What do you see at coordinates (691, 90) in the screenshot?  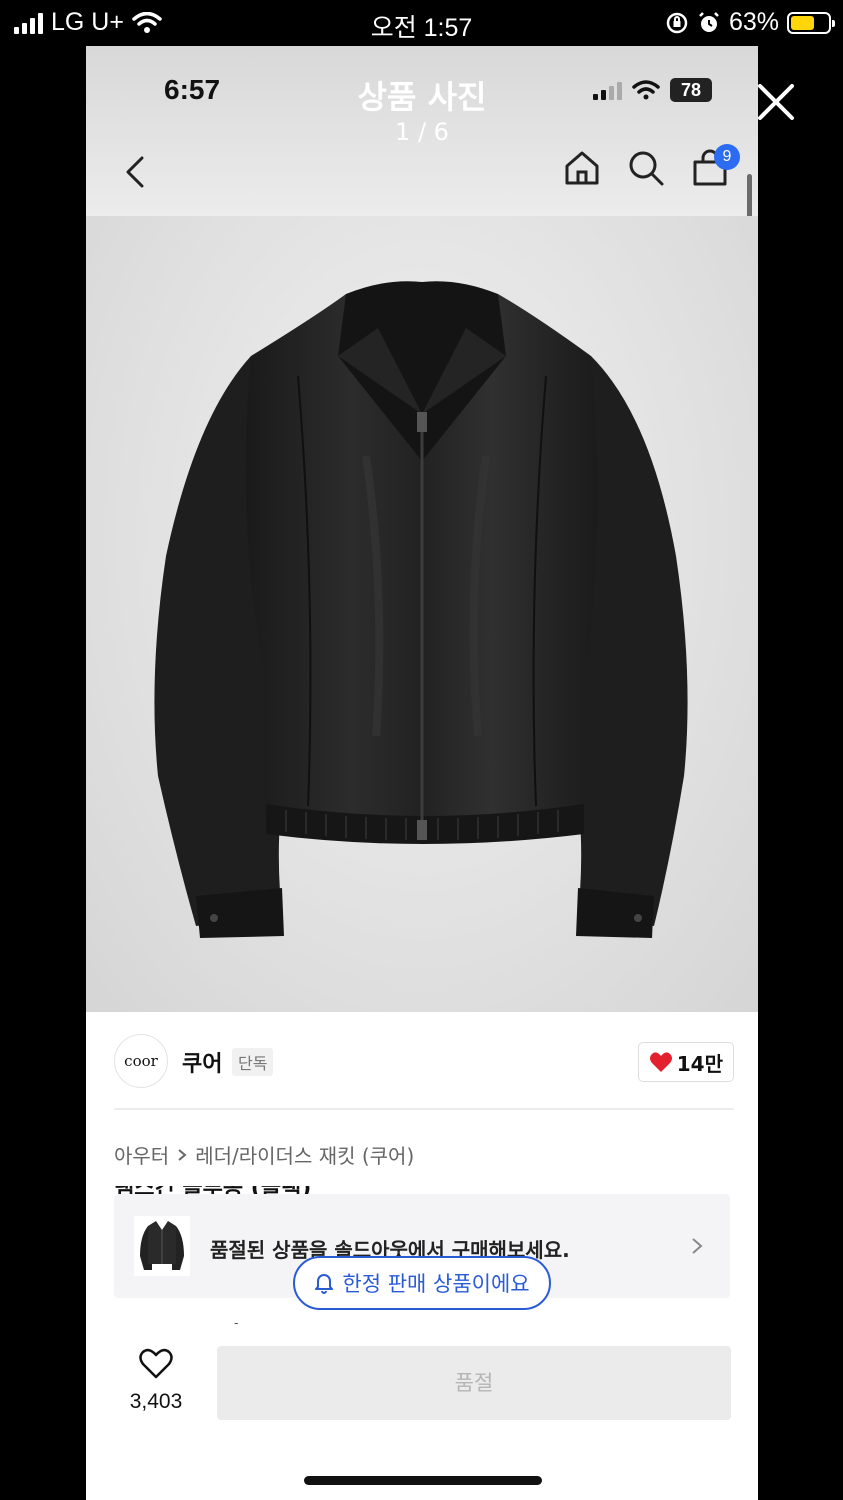 I see `inner-battery-icon: 78` at bounding box center [691, 90].